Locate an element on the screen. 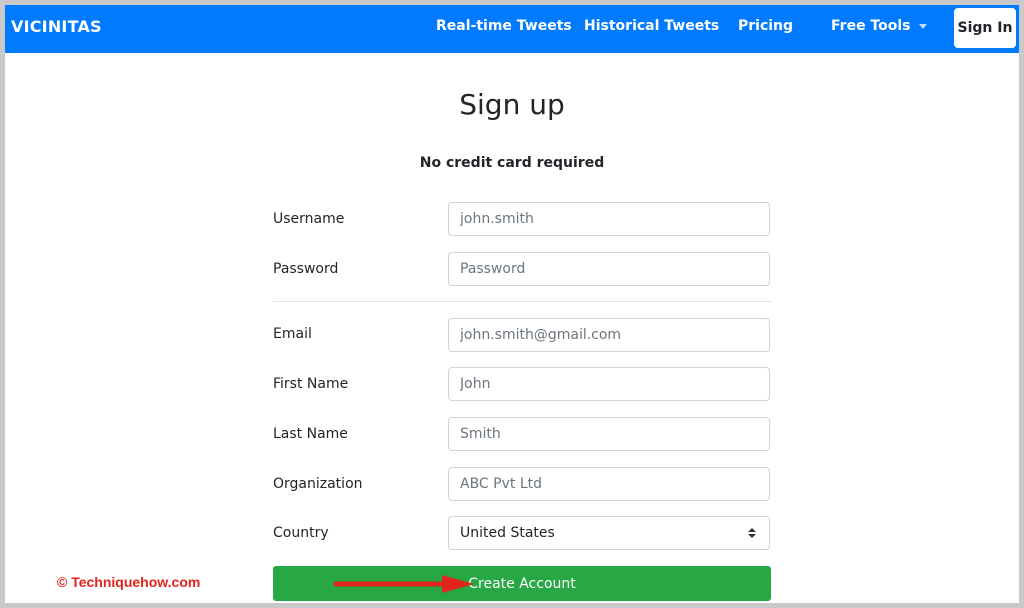 The height and width of the screenshot is (608, 1024). password-label: Password is located at coordinates (306, 269).